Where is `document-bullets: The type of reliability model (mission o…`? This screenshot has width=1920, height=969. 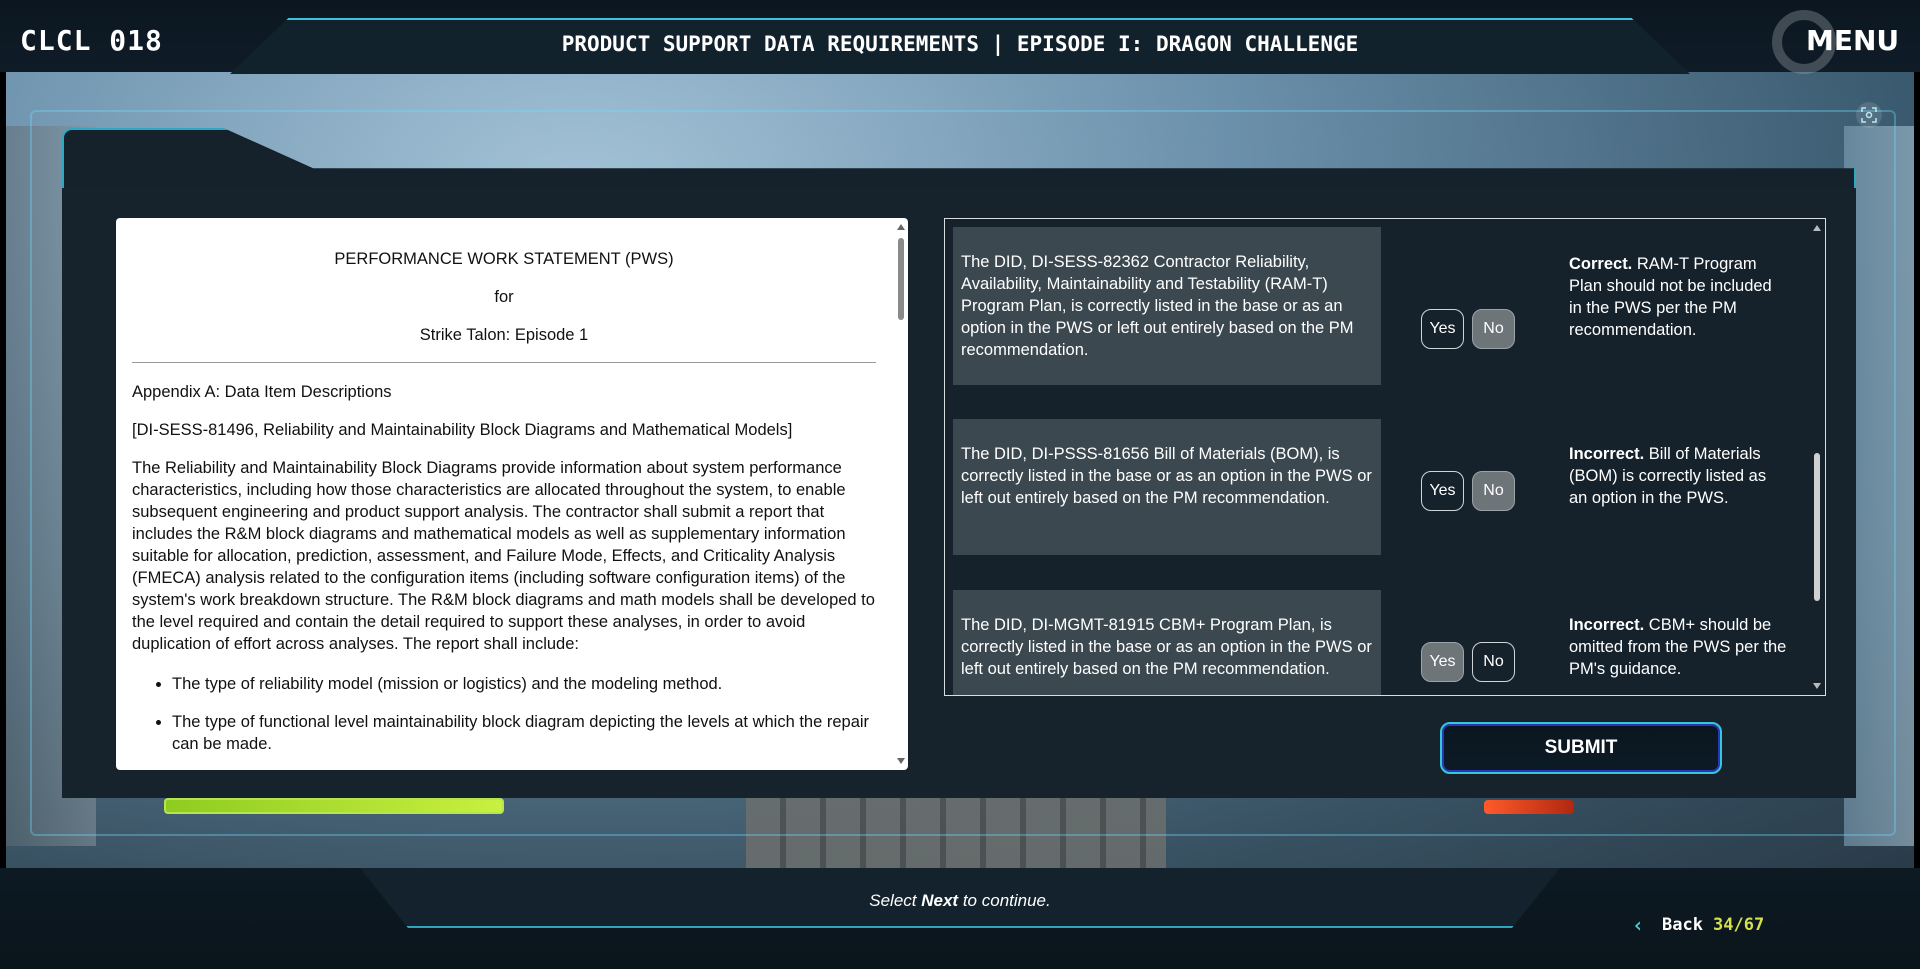
document-bullets: The type of reliability model (mission o… is located at coordinates (504, 714).